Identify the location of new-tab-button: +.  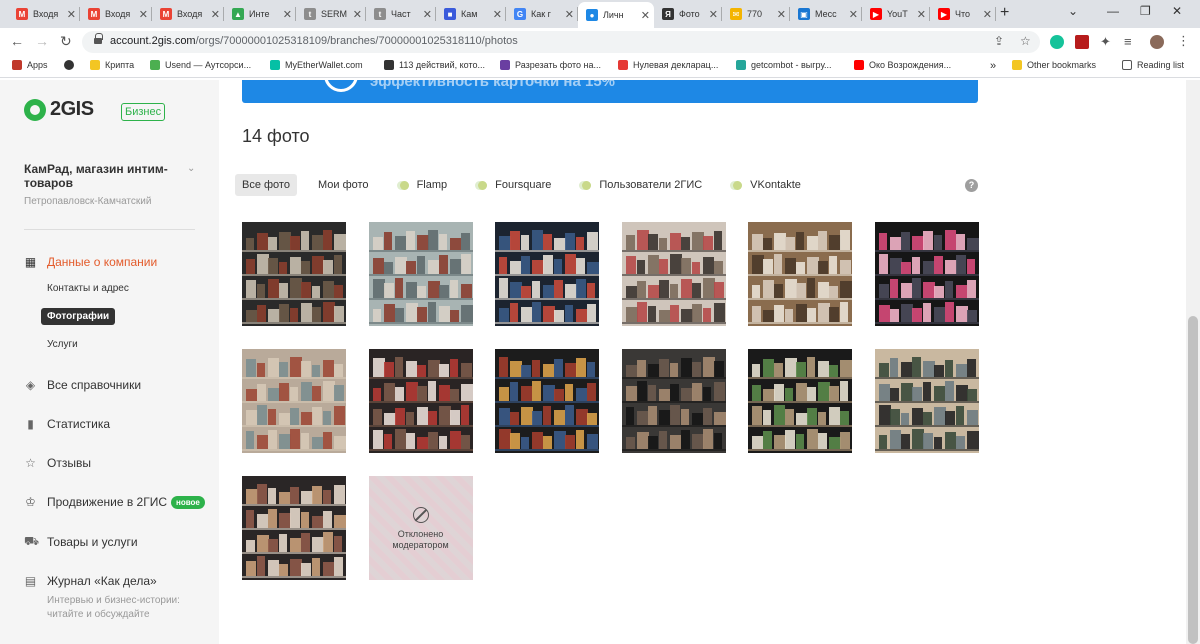
(1004, 13).